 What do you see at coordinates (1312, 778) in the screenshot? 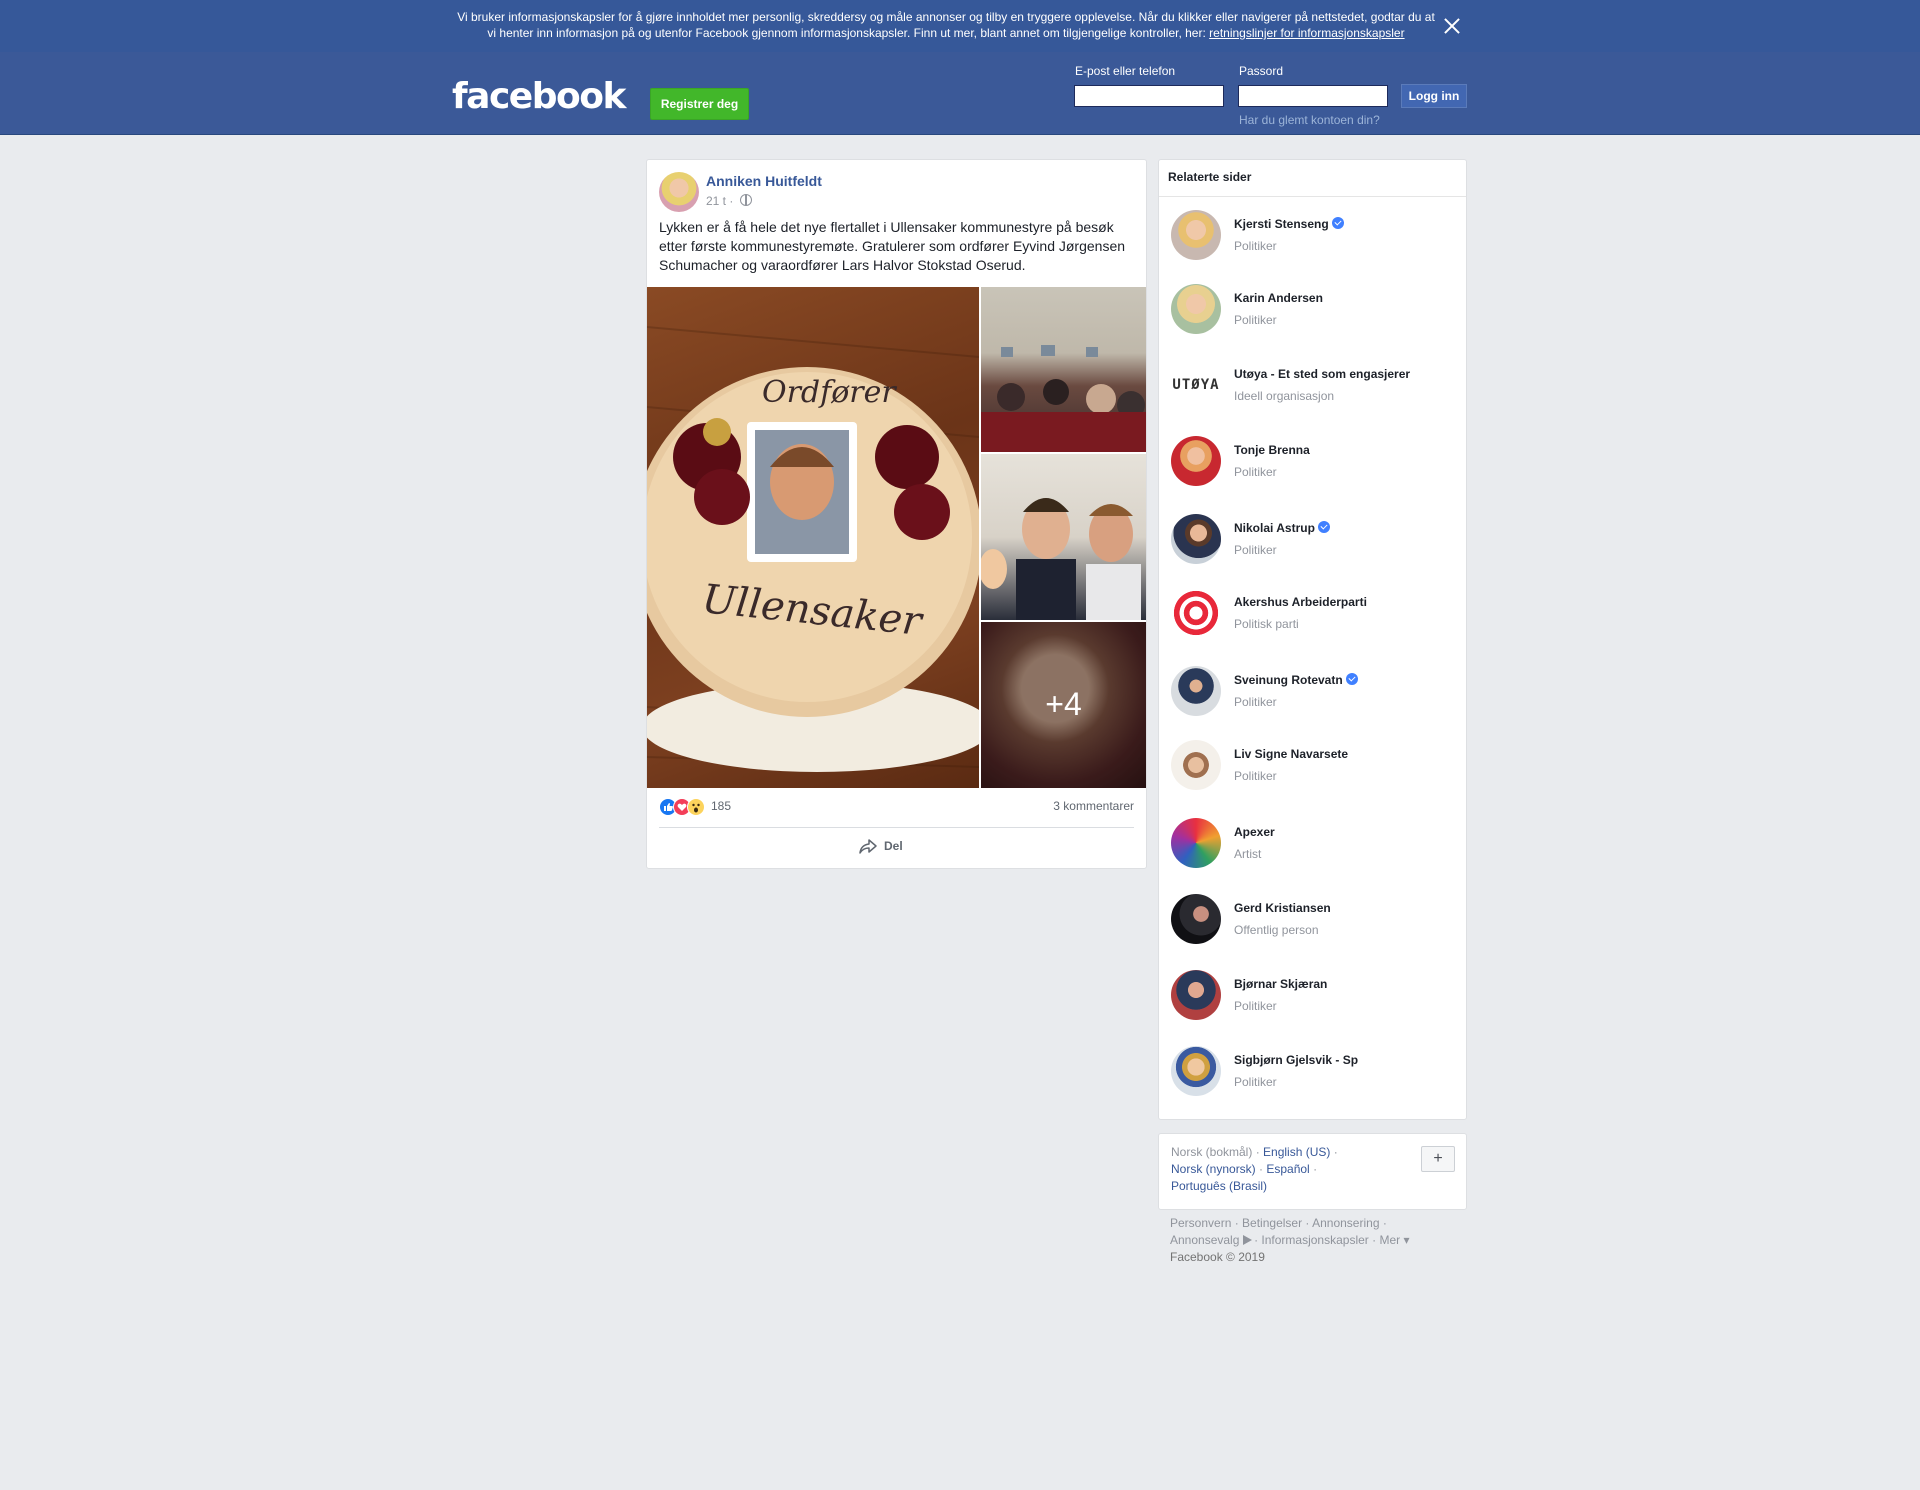
I see `related-item: Liv Signe Navarsete Politiker` at bounding box center [1312, 778].